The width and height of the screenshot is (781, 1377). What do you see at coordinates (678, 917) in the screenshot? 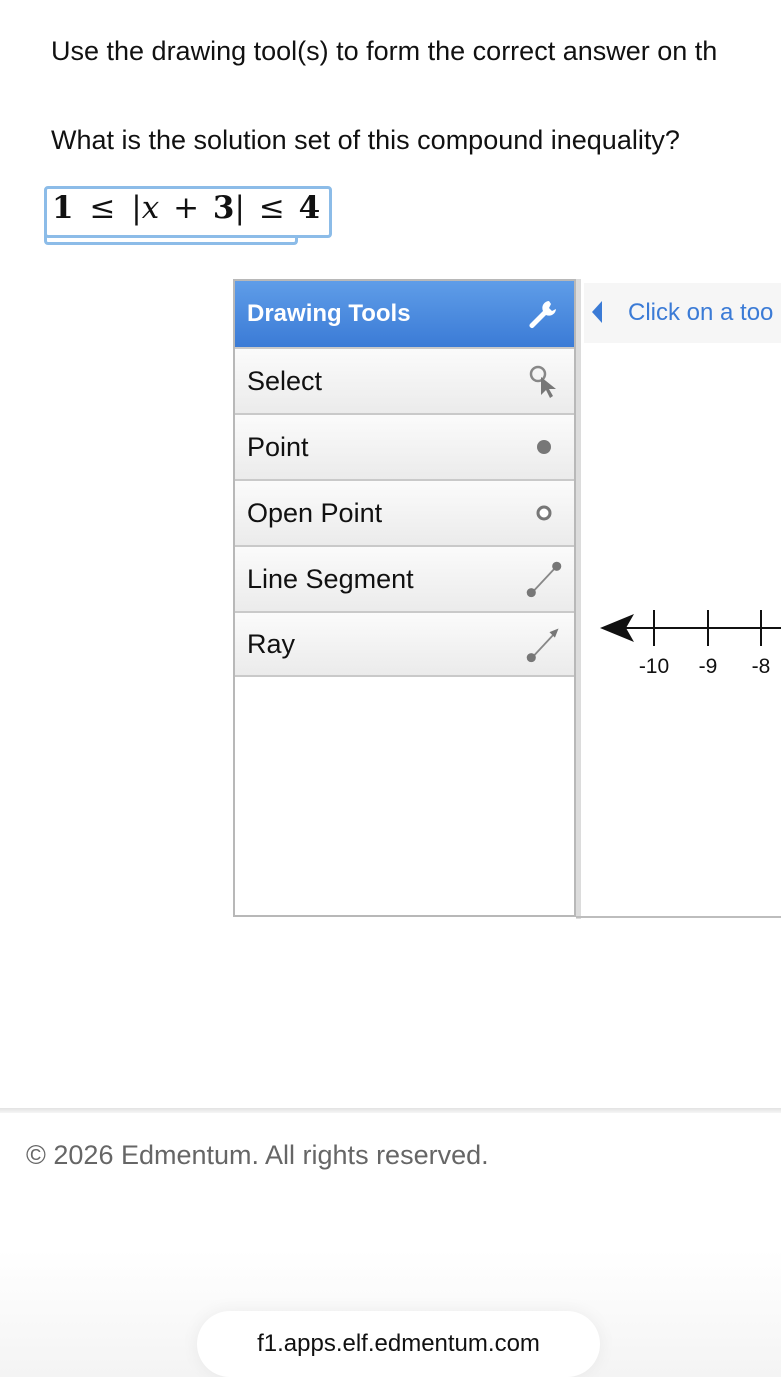
I see `canvas-bottom-border` at bounding box center [678, 917].